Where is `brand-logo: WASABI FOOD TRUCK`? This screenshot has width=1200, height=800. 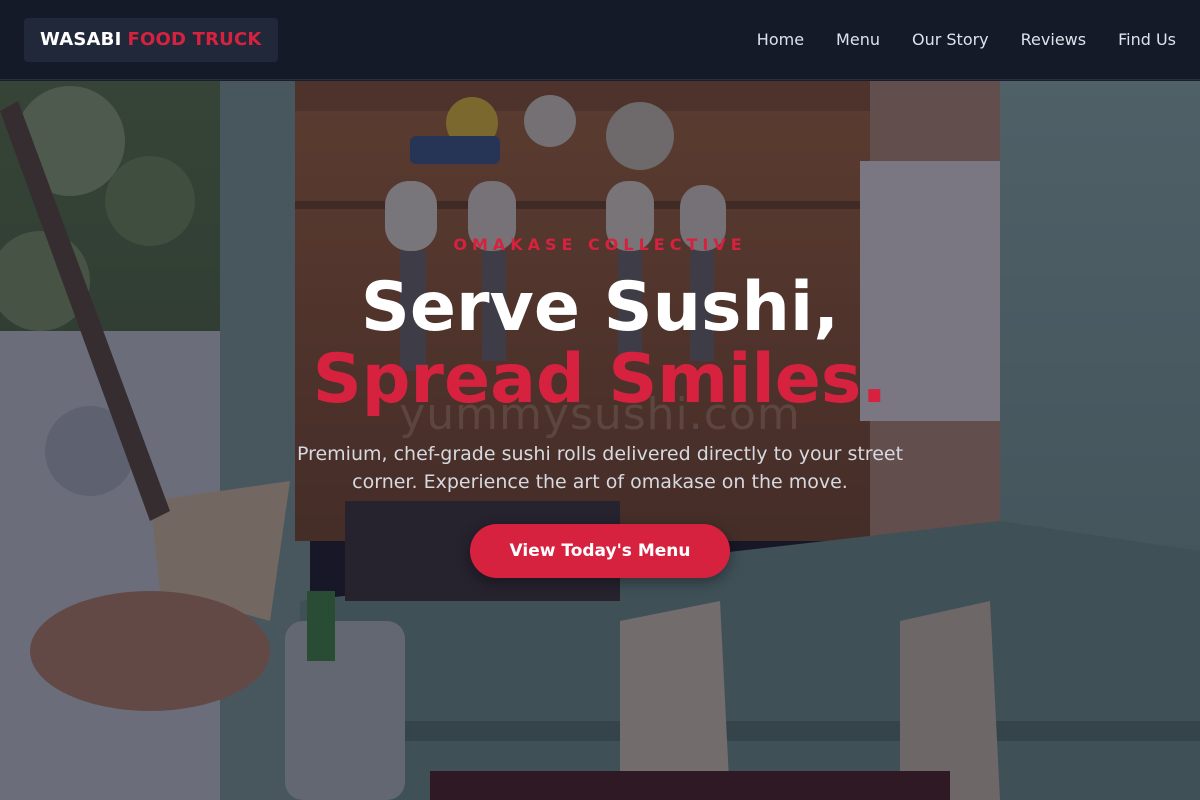
brand-logo: WASABI FOOD TRUCK is located at coordinates (151, 39).